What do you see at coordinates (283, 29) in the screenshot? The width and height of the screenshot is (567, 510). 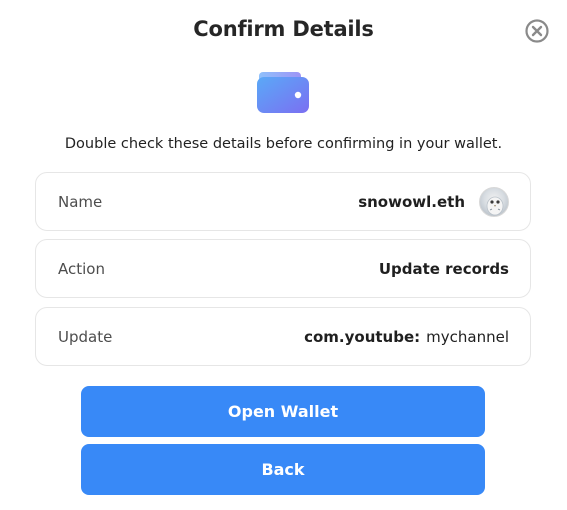 I see `dialog-title: Confirm Details` at bounding box center [283, 29].